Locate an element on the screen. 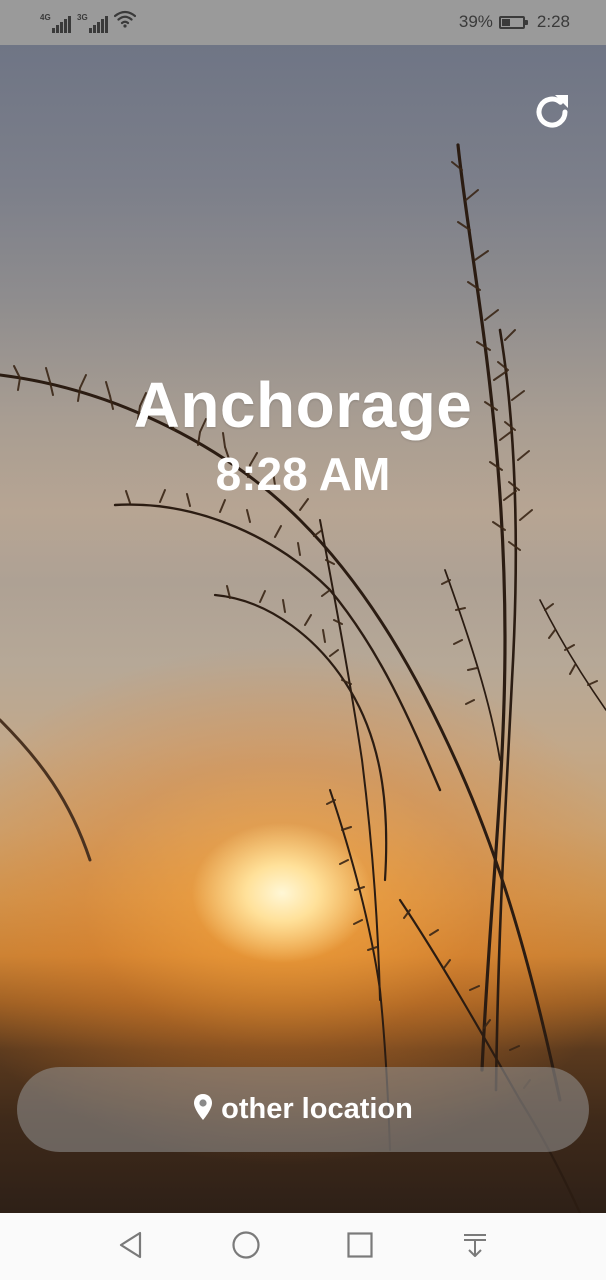 The image size is (606, 1280). location-pin-icon is located at coordinates (203, 1109).